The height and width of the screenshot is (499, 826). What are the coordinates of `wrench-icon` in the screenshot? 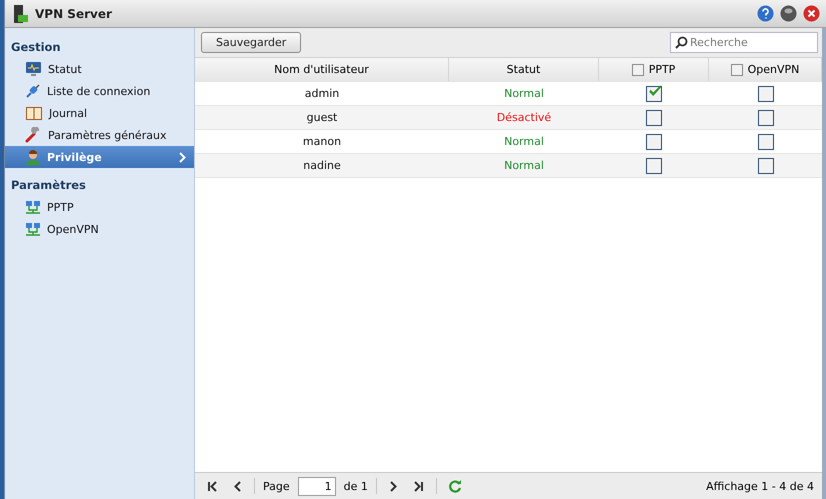 It's located at (33, 135).